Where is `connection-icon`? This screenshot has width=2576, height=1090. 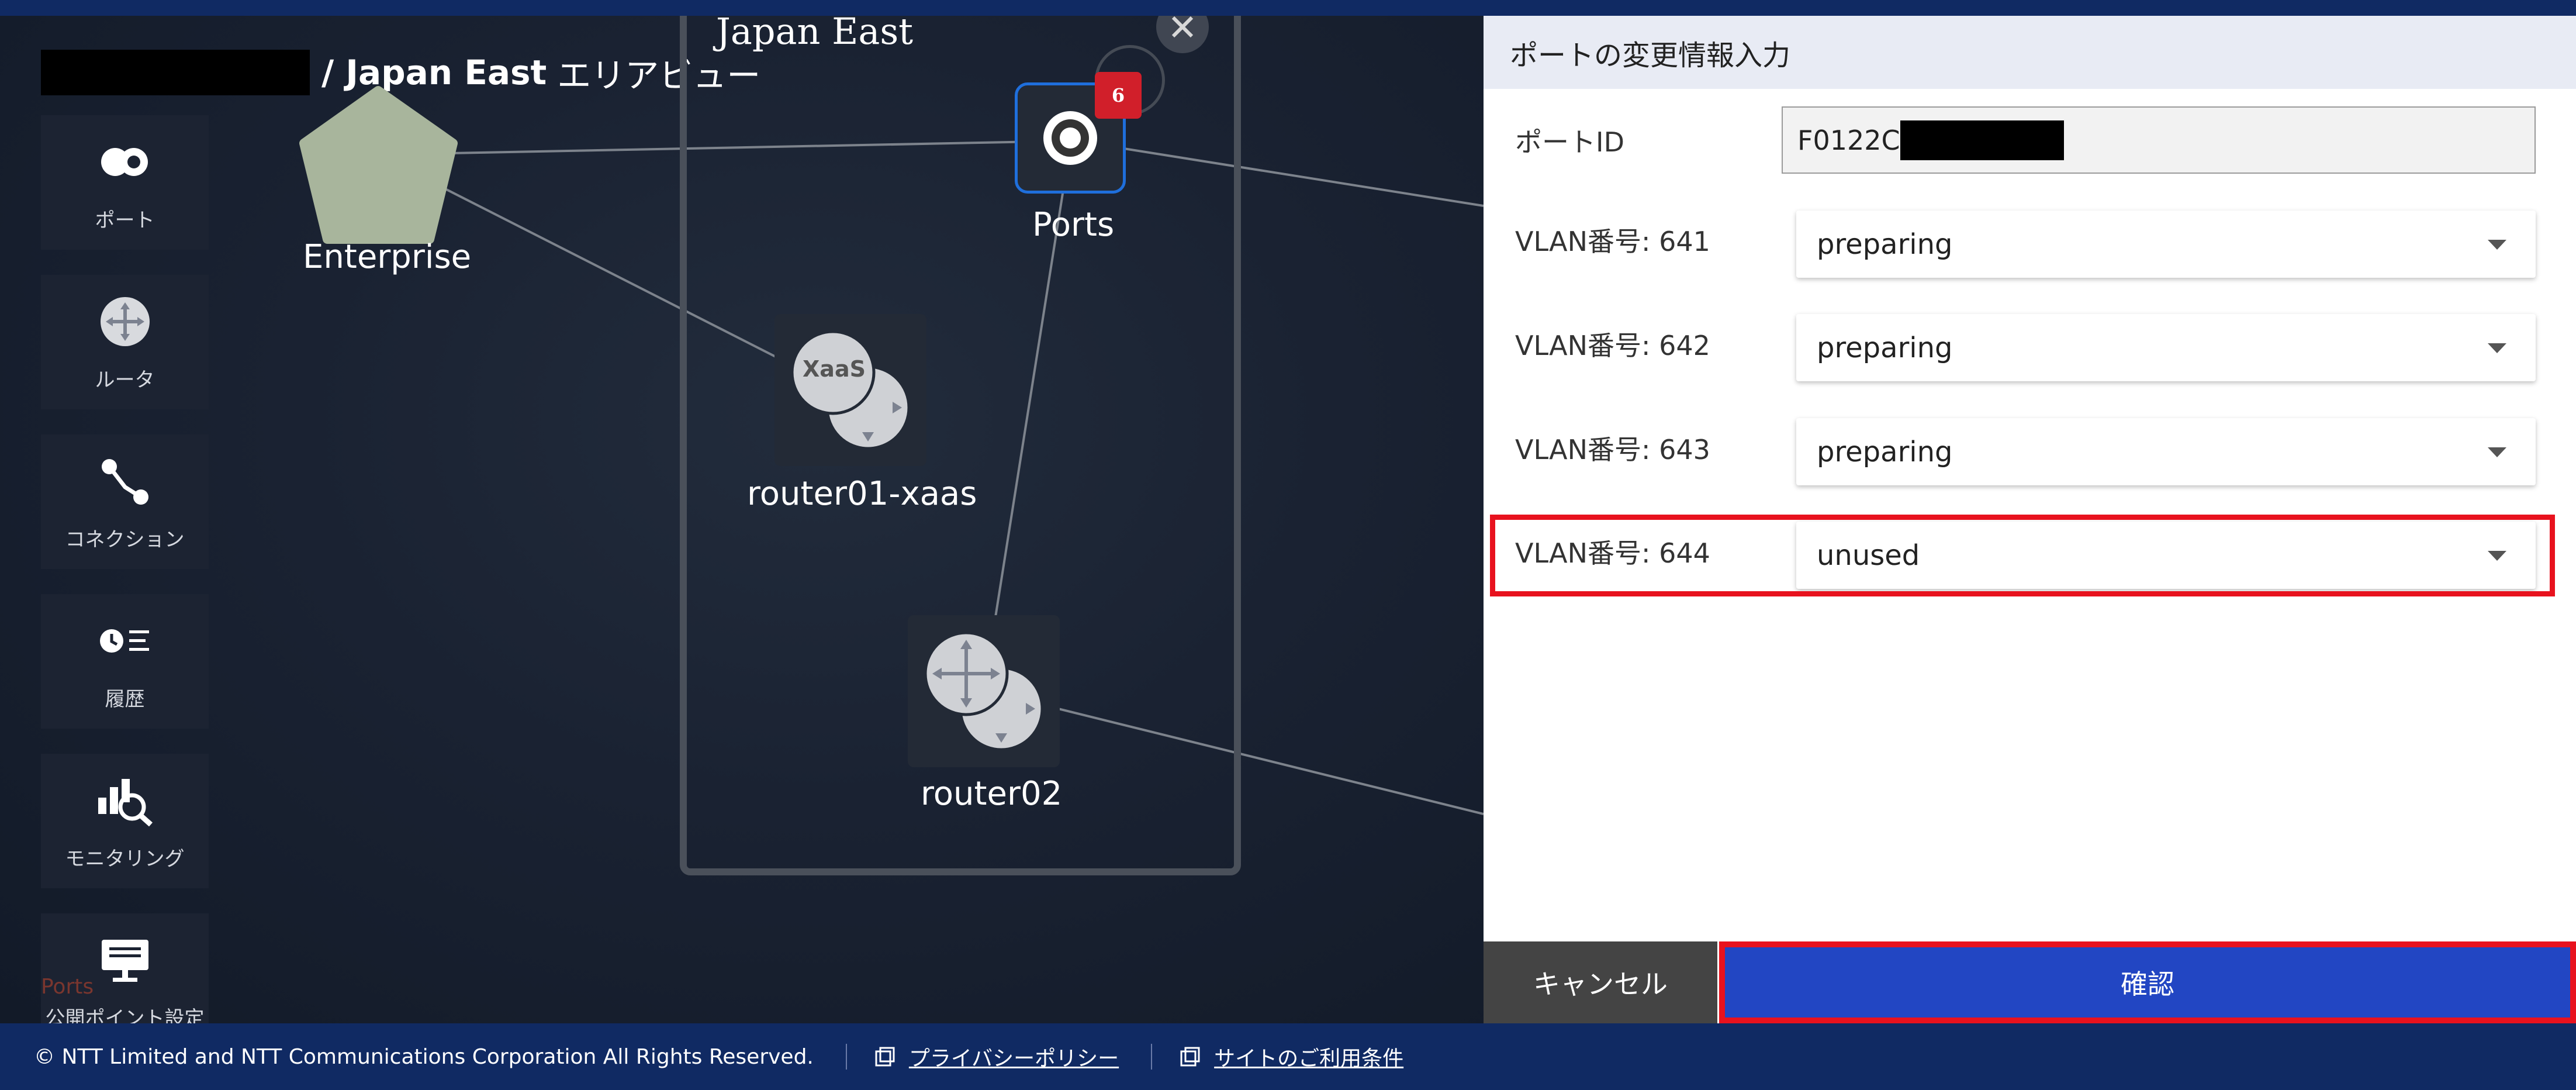
connection-icon is located at coordinates (125, 481).